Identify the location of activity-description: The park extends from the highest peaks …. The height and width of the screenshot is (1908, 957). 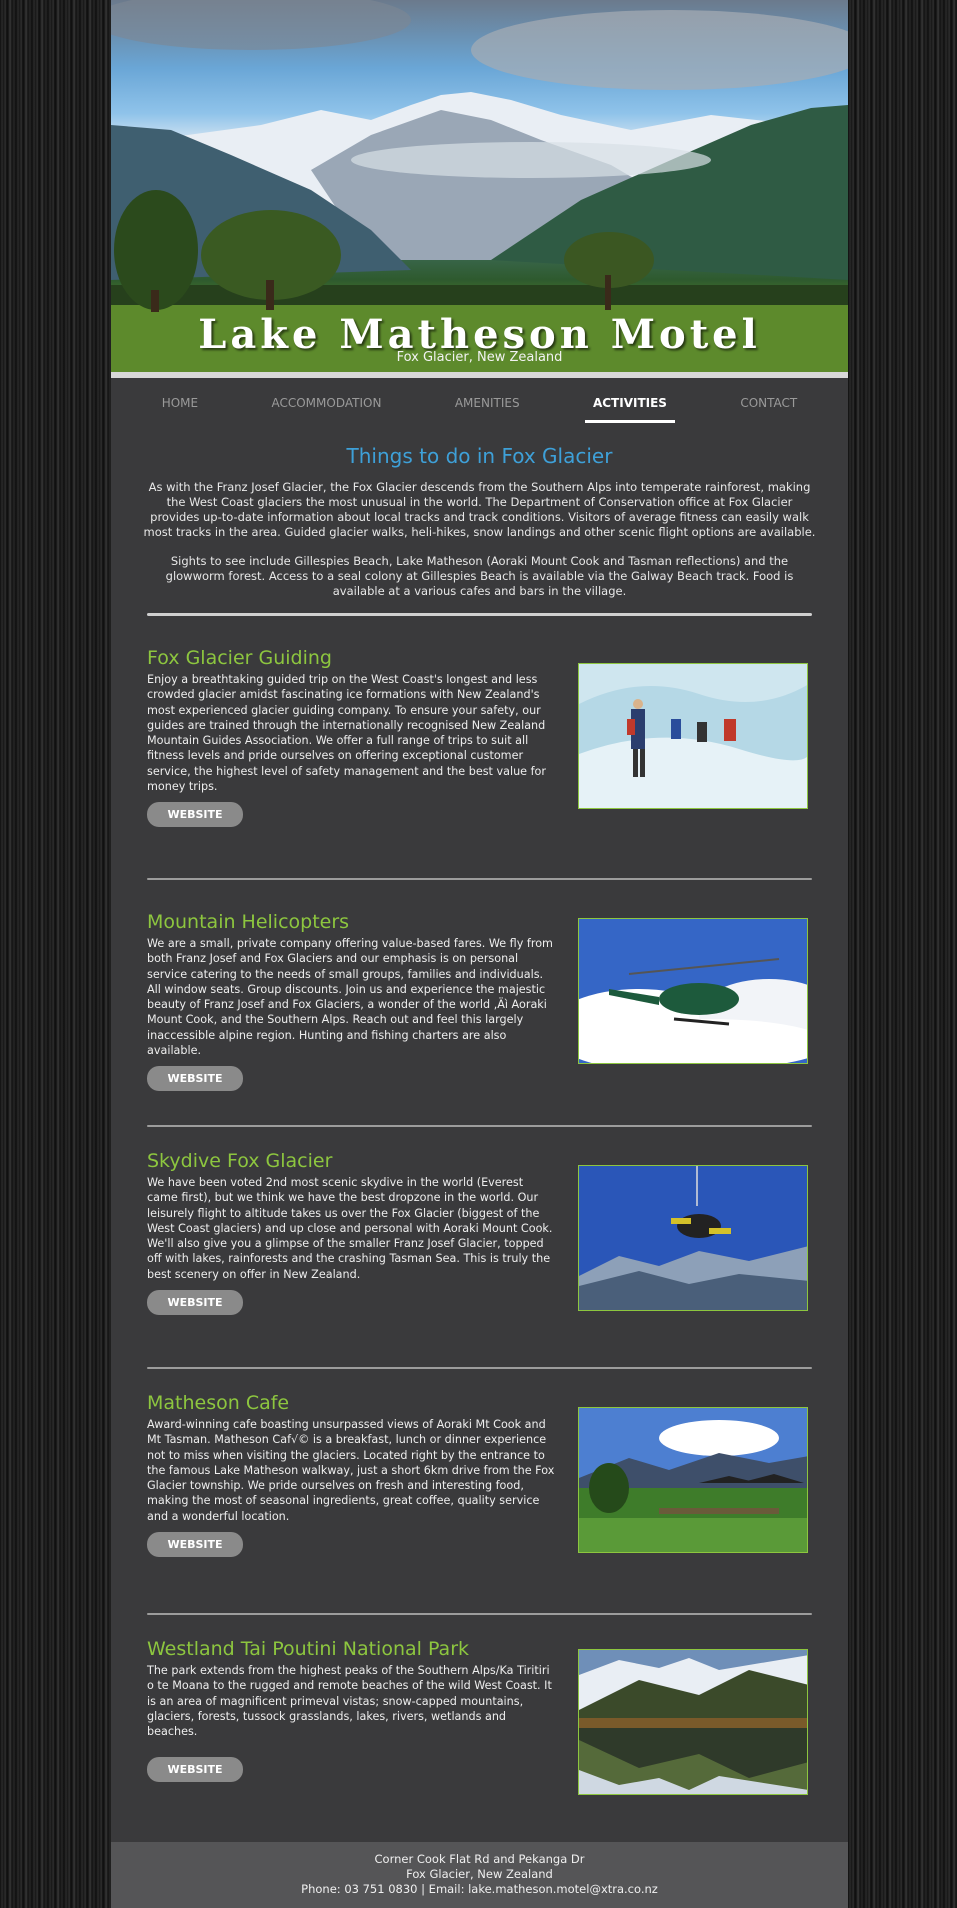
(349, 1701).